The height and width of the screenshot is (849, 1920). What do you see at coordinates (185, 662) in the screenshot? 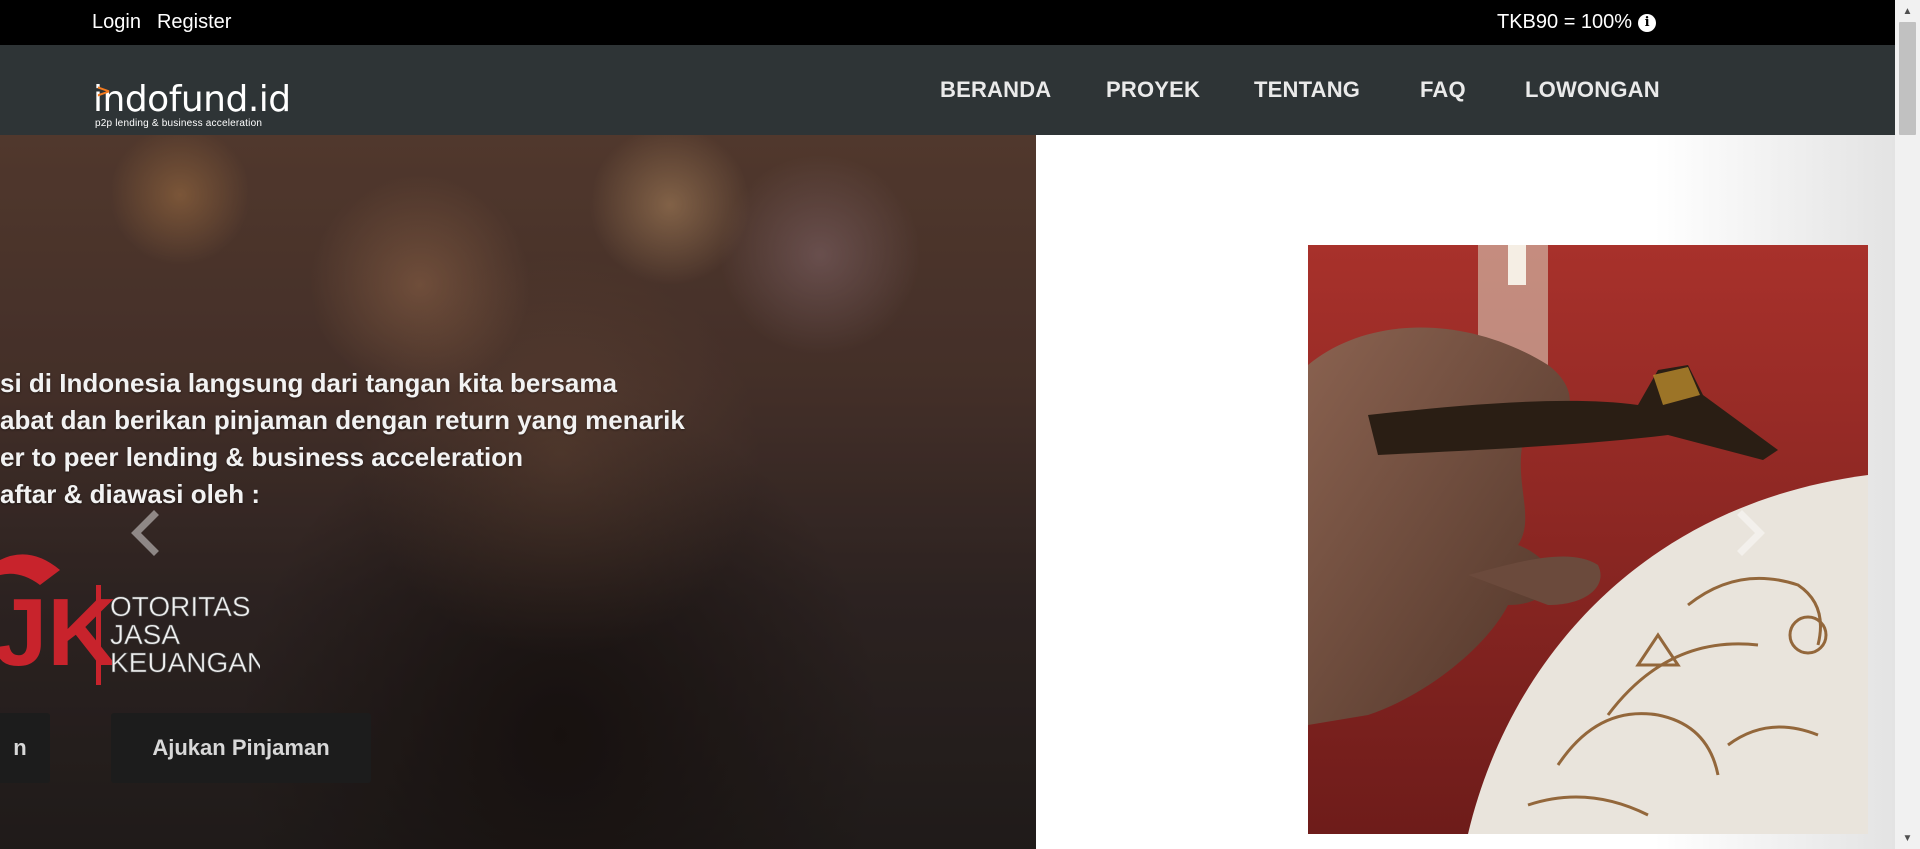
I see `ojk-line-3: KEUANGAN` at bounding box center [185, 662].